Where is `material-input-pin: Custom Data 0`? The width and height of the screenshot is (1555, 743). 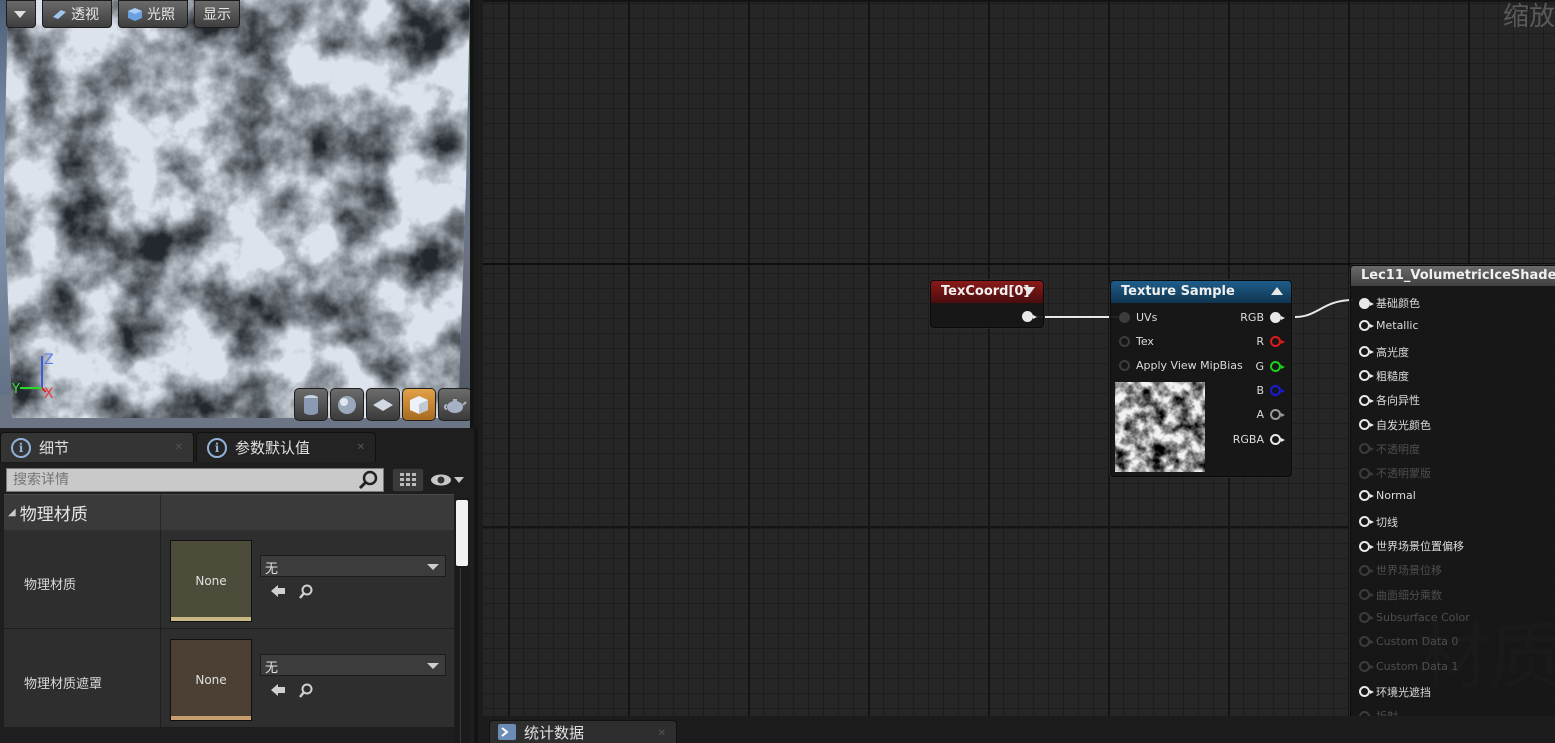 material-input-pin: Custom Data 0 is located at coordinates (1408, 641).